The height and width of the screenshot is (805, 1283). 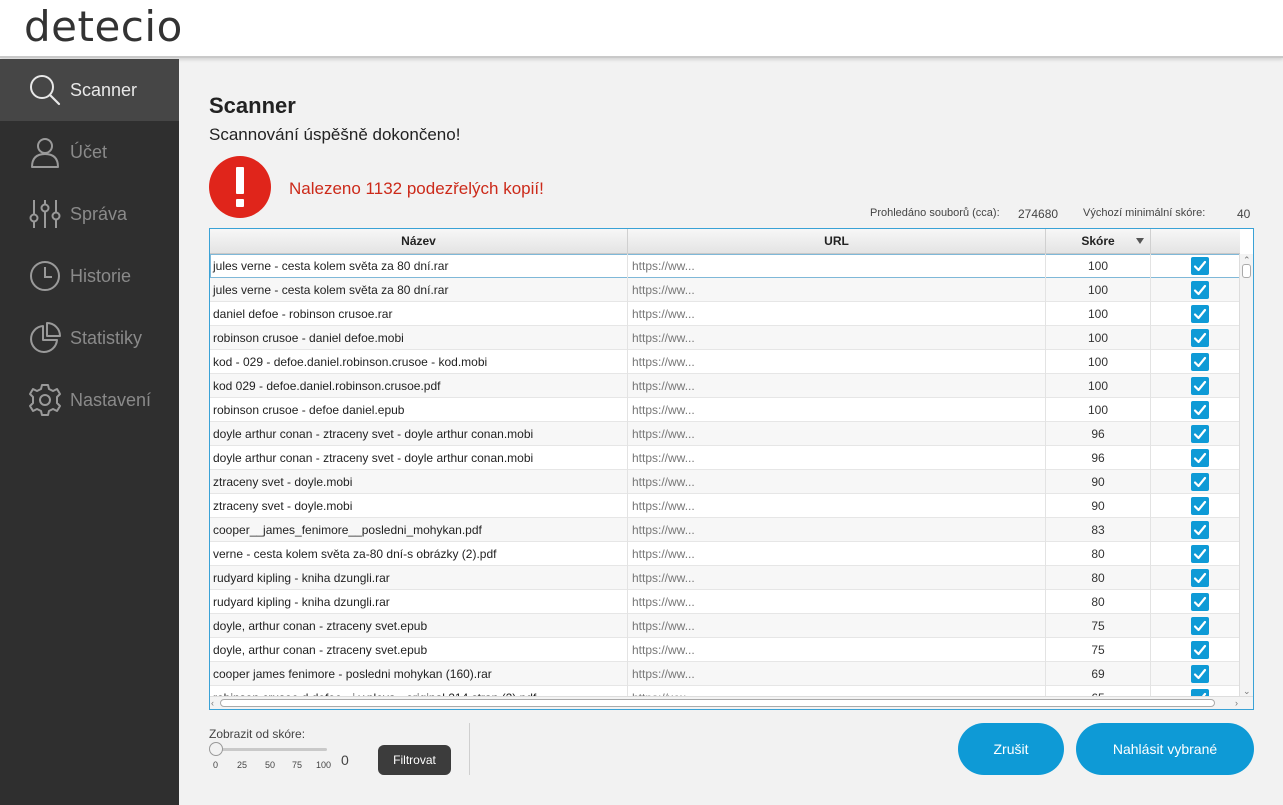 I want to click on min-score-label: Výchozí minimální skóre:, so click(x=1144, y=213).